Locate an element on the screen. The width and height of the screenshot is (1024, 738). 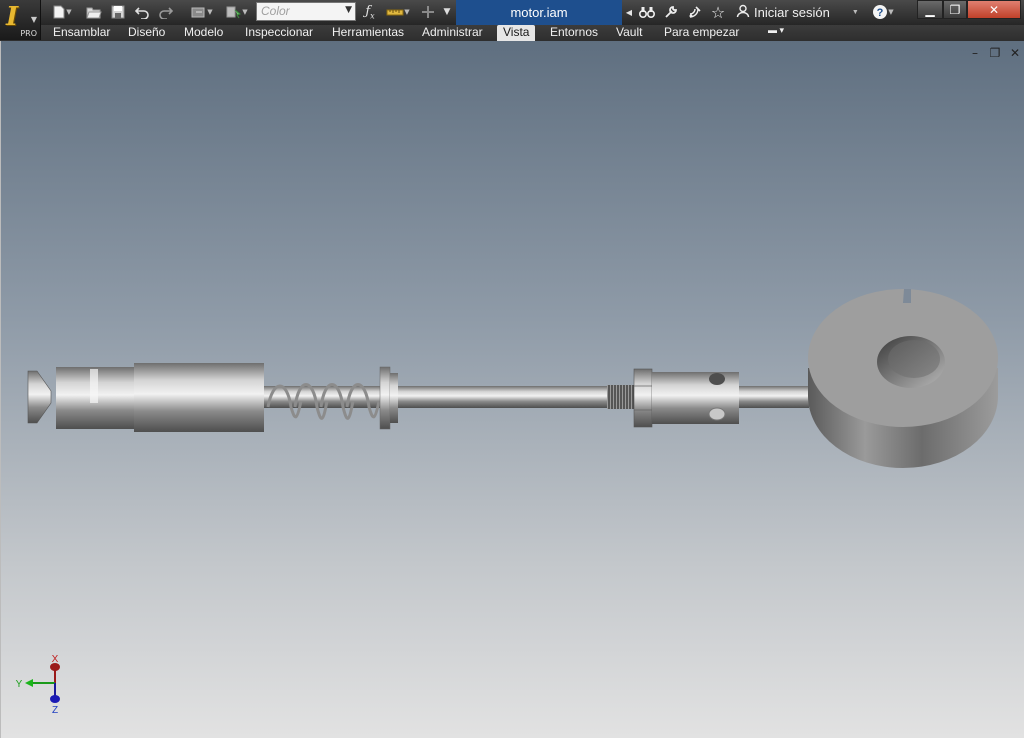
favorites-button: ☆ is located at coordinates (718, 12).